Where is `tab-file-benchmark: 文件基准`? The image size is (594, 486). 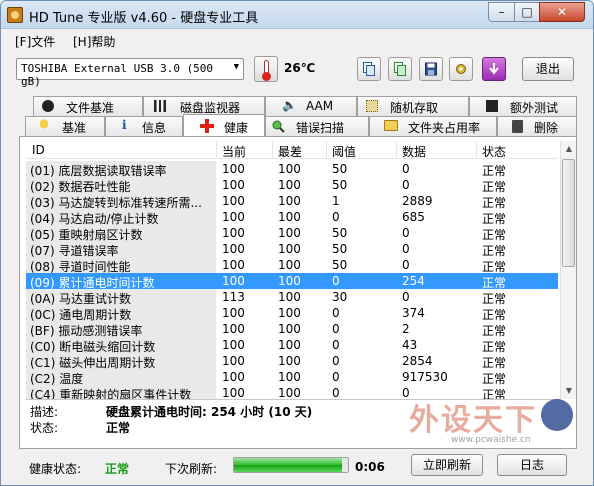 tab-file-benchmark: 文件基准 is located at coordinates (88, 106).